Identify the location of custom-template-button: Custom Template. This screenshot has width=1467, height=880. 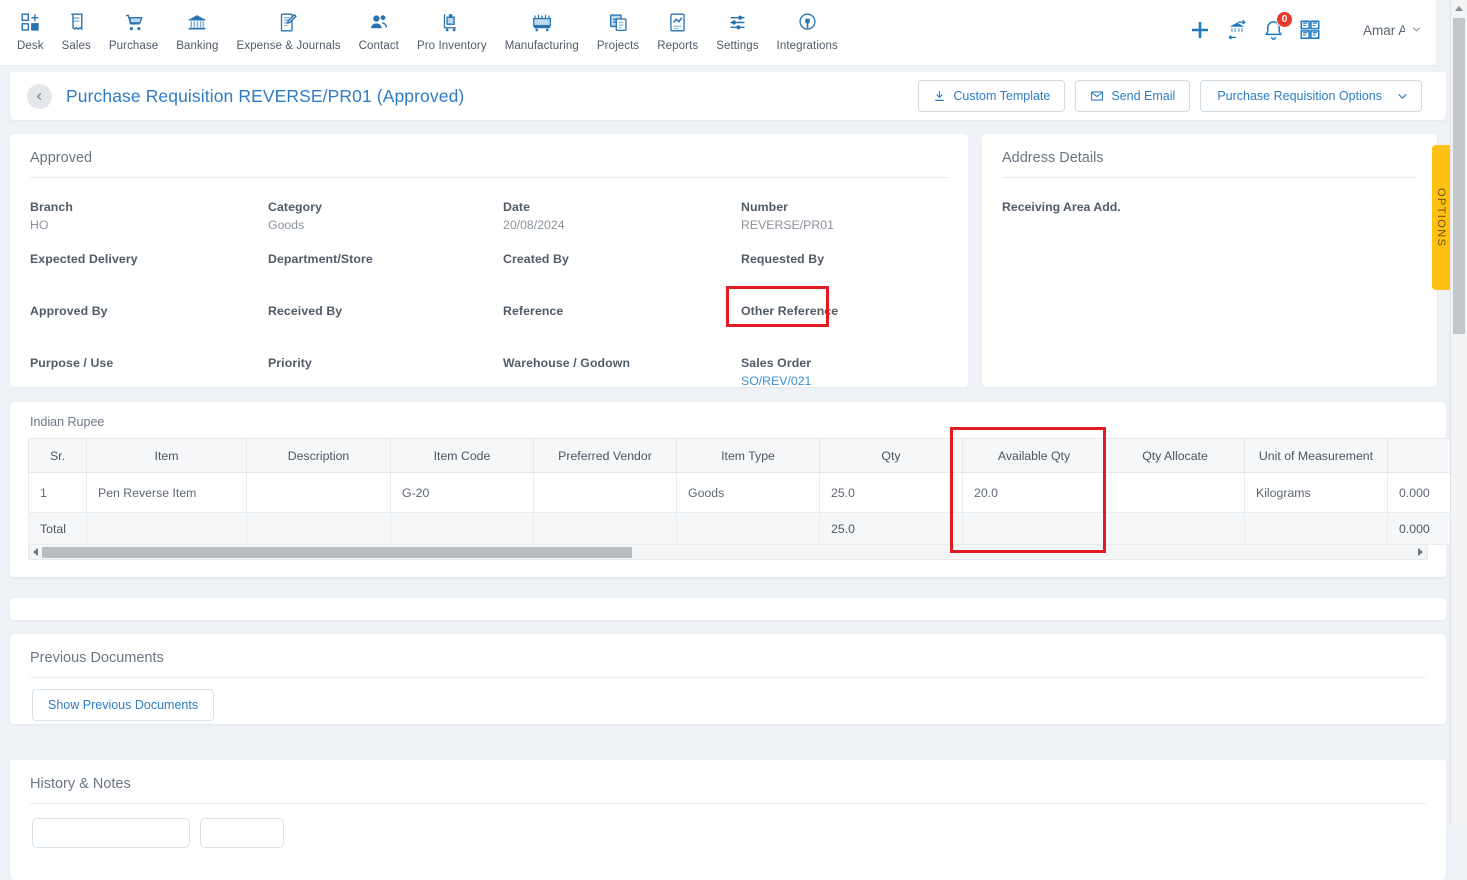
(991, 96).